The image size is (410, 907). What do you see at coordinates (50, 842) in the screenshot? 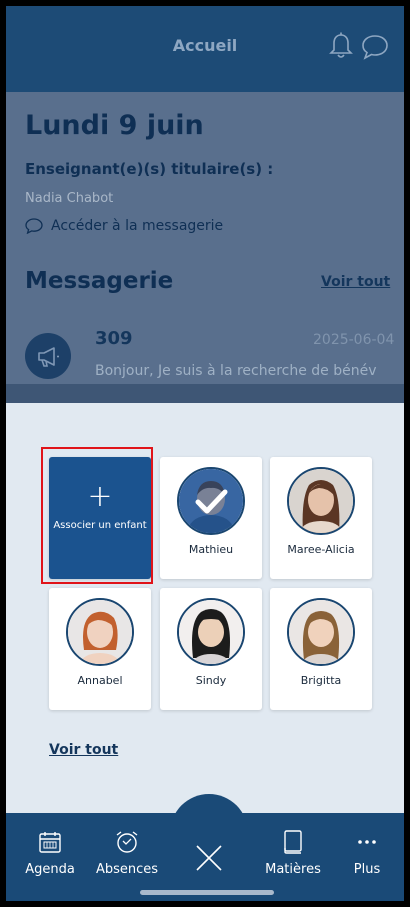
I see `calendar-icon` at bounding box center [50, 842].